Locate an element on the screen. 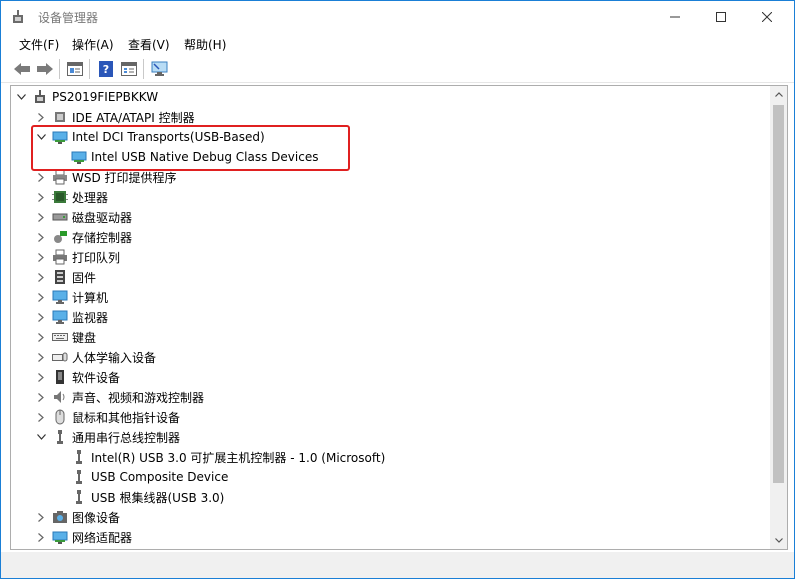 Image resolution: width=795 pixels, height=579 pixels. window-title: 设备管理器 is located at coordinates (68, 18).